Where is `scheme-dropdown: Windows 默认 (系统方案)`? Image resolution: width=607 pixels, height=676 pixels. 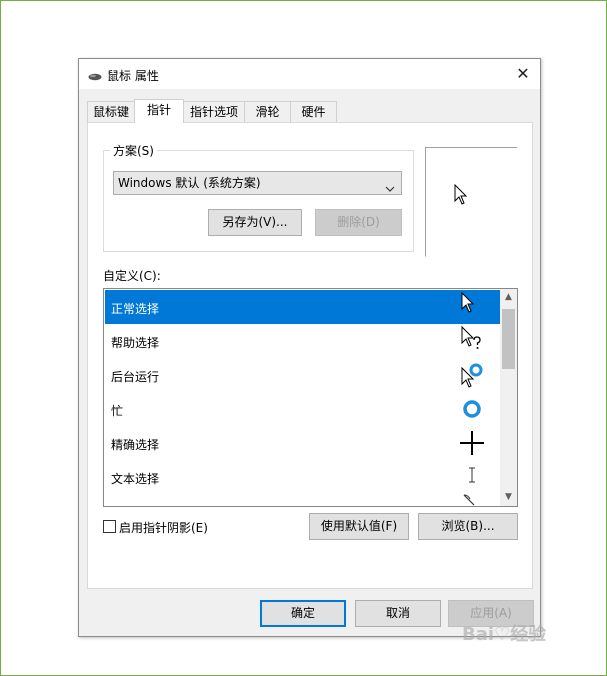 scheme-dropdown: Windows 默认 (系统方案) is located at coordinates (257, 183).